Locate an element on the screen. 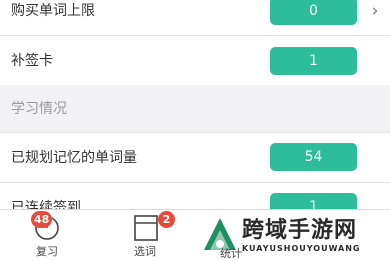  tab-label: 选词 is located at coordinates (145, 251).